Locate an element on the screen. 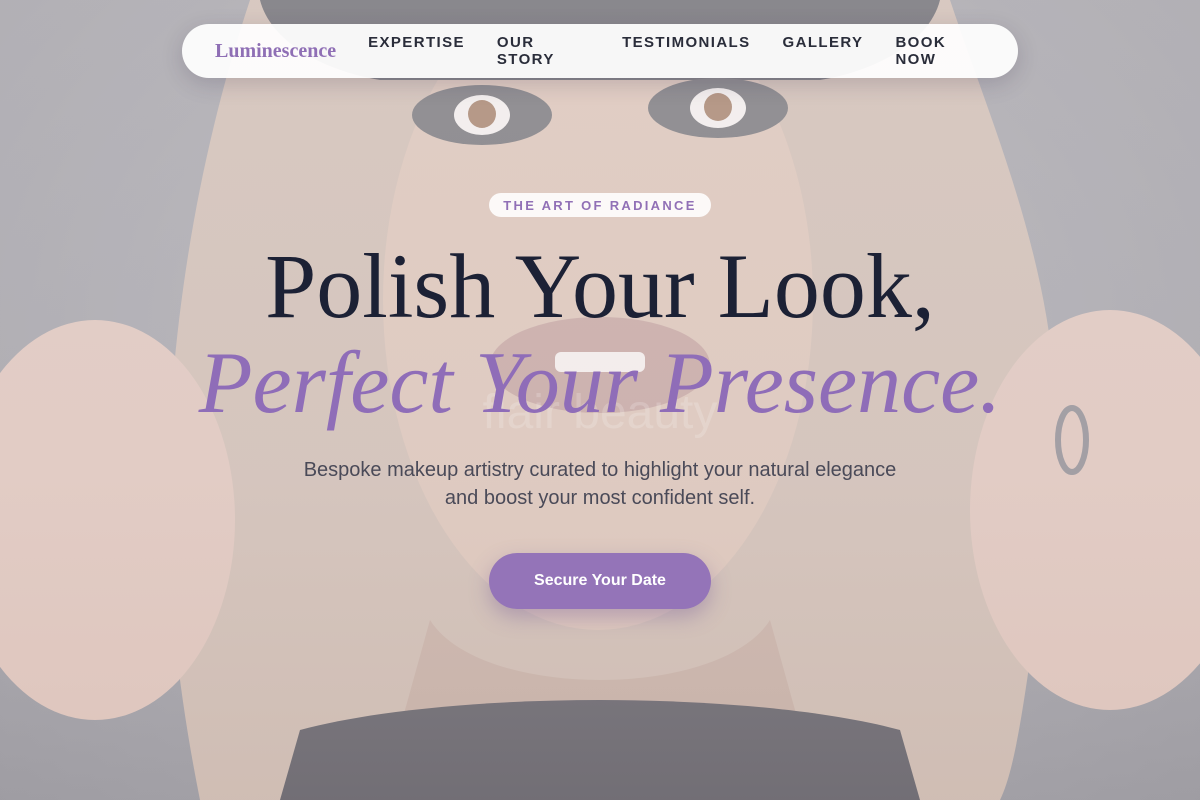  headline-line-1: Polish Your Look, is located at coordinates (600, 286).